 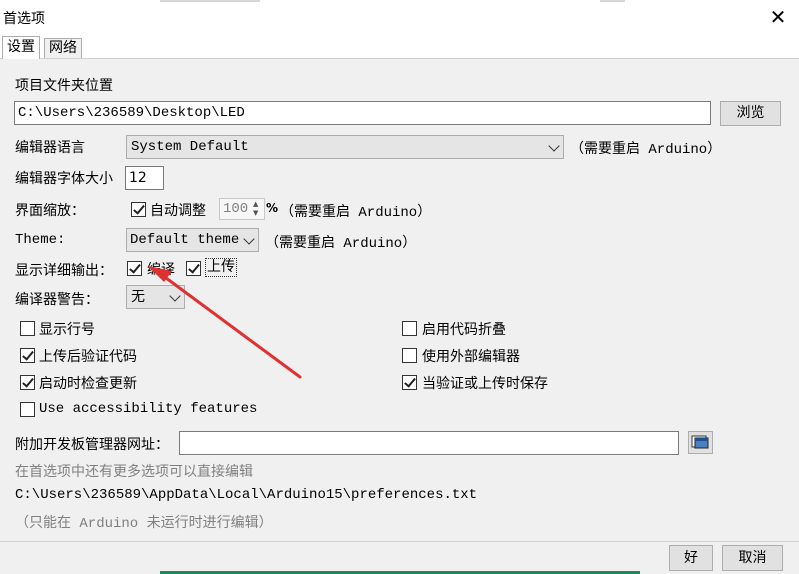 What do you see at coordinates (134, 472) in the screenshot?
I see `more-preferences-note: 在首选项中还有更多选项可以直接编辑` at bounding box center [134, 472].